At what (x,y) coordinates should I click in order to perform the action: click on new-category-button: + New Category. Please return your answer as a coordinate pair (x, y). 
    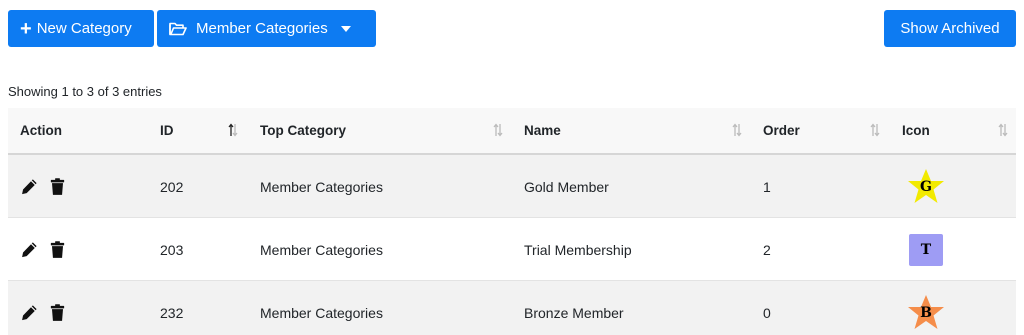
    Looking at the image, I should click on (81, 28).